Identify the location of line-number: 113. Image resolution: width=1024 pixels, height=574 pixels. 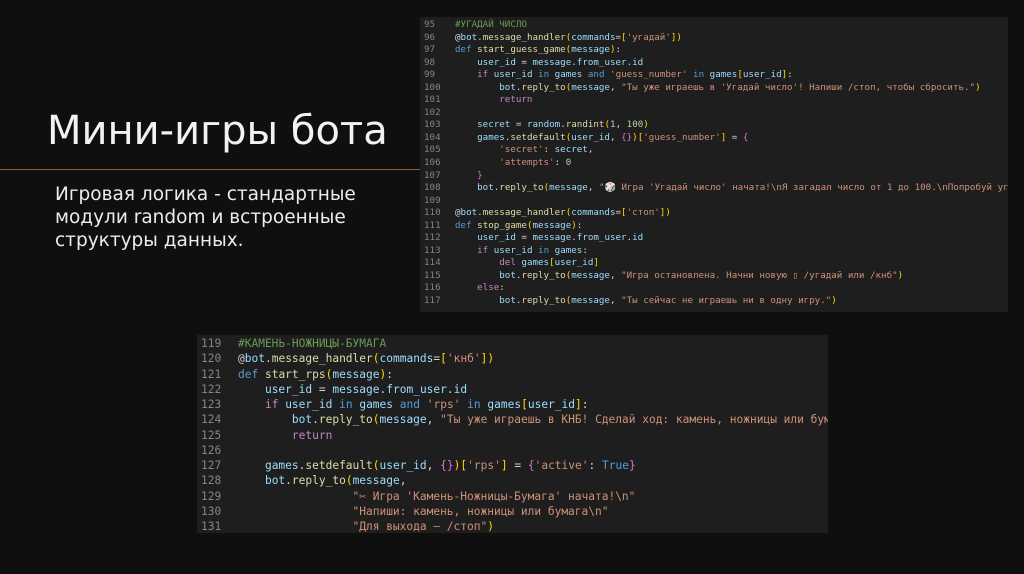
(432, 250).